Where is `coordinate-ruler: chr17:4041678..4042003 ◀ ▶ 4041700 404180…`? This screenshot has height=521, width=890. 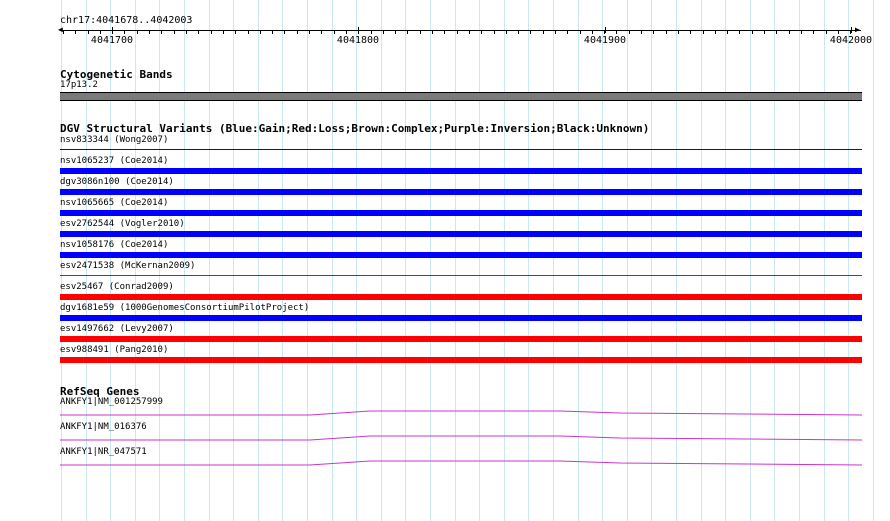 coordinate-ruler: chr17:4041678..4042003 ◀ ▶ 4041700 404180… is located at coordinates (445, 30).